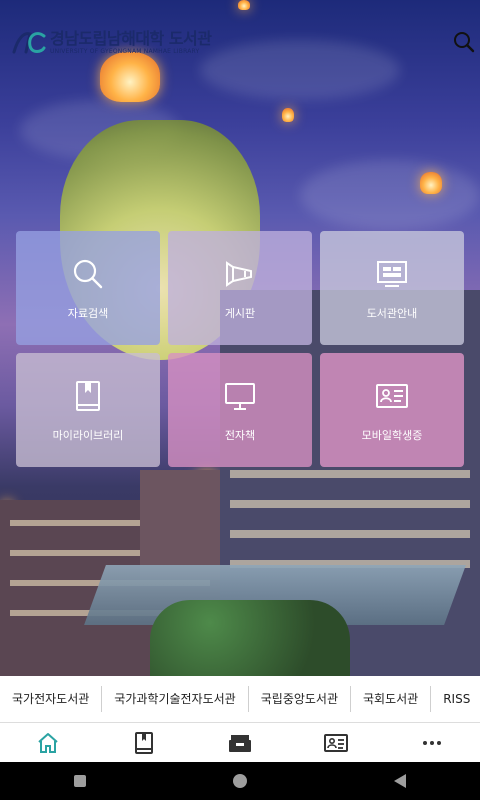  I want to click on nav-book, so click(144, 742).